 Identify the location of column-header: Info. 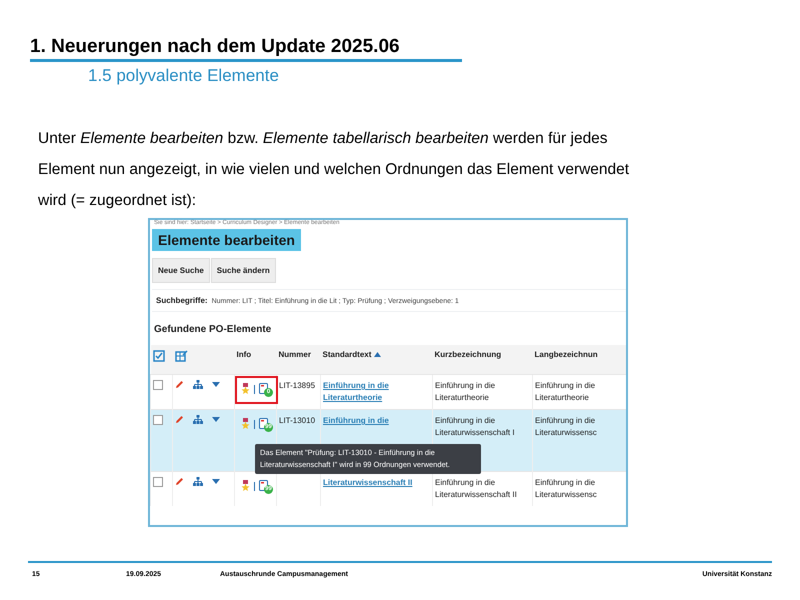
(244, 354).